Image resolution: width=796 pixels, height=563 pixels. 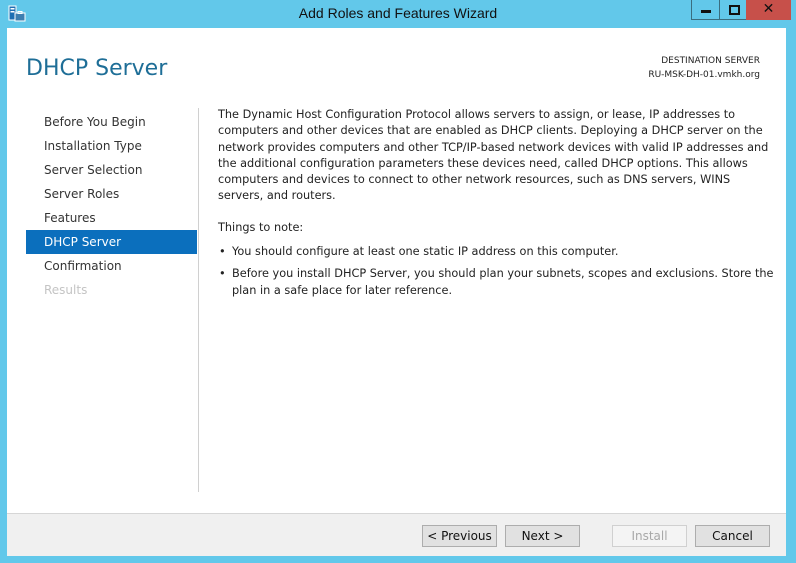 What do you see at coordinates (542, 536) in the screenshot?
I see `next-button: Next >` at bounding box center [542, 536].